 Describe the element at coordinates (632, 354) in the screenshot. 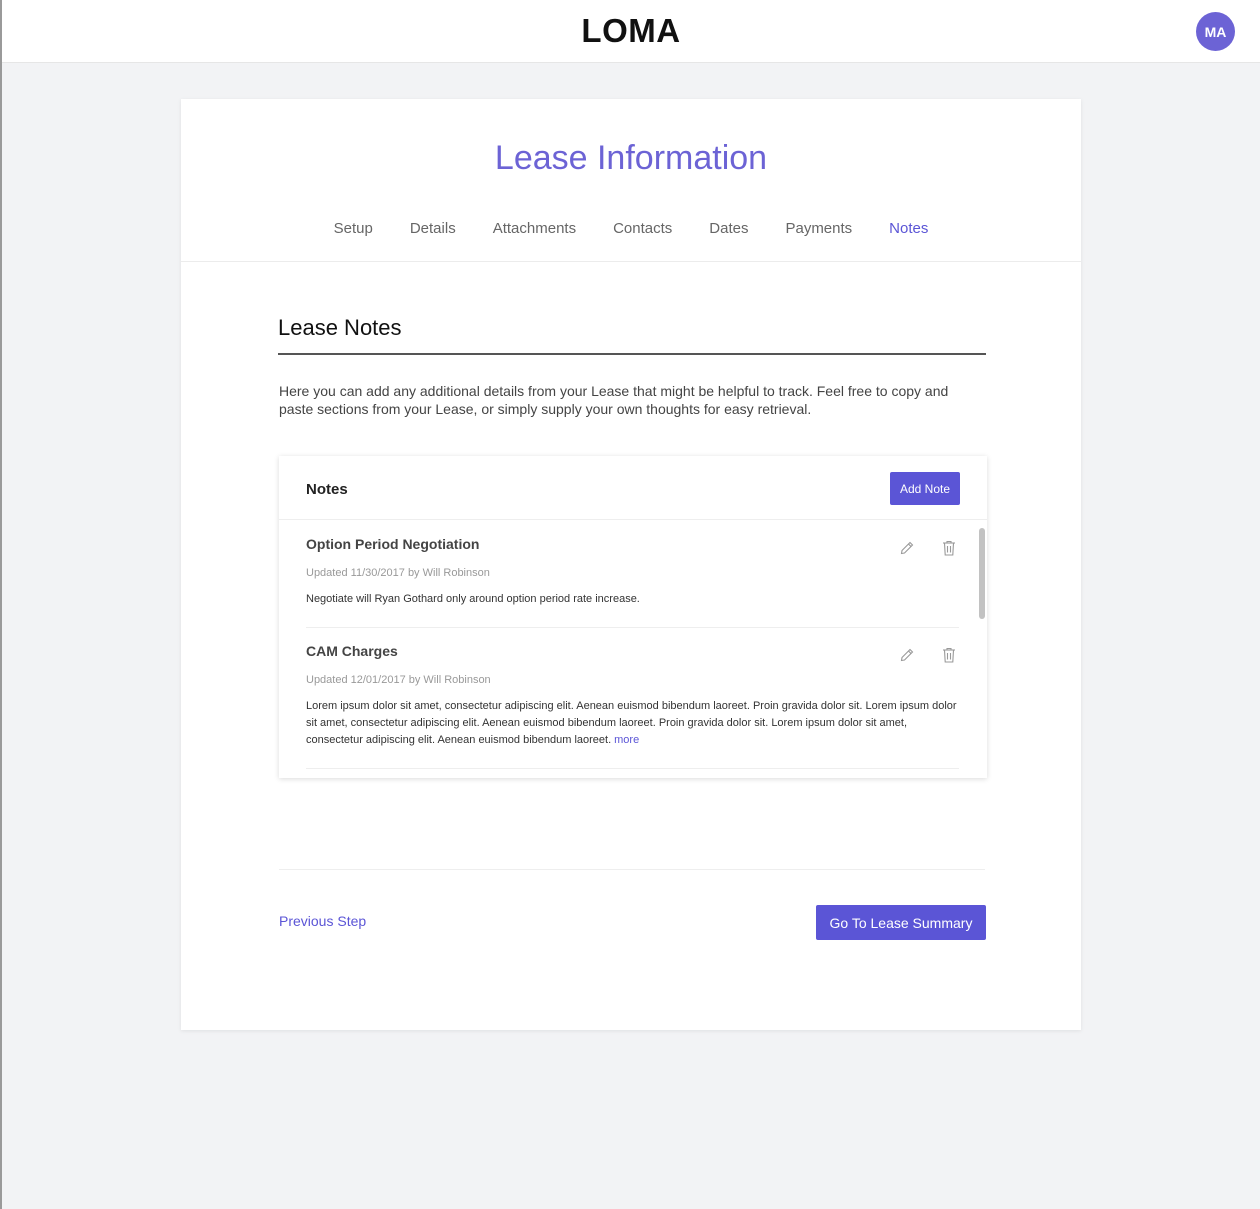

I see `section-divider` at that location.